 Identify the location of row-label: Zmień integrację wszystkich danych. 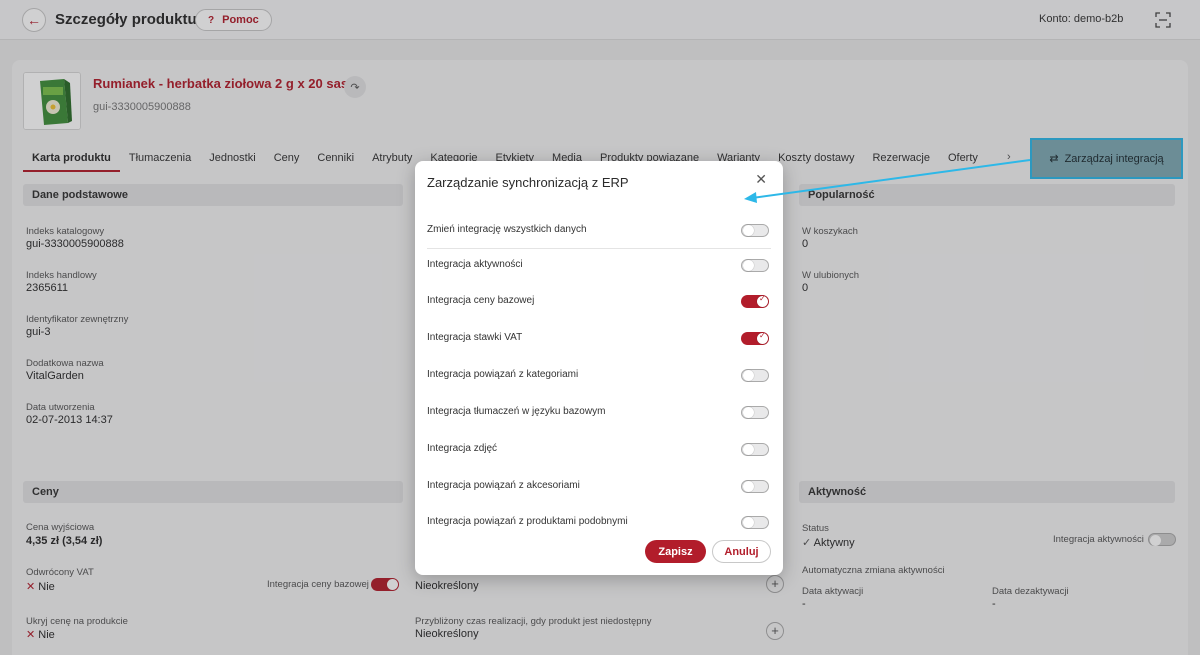
(507, 229).